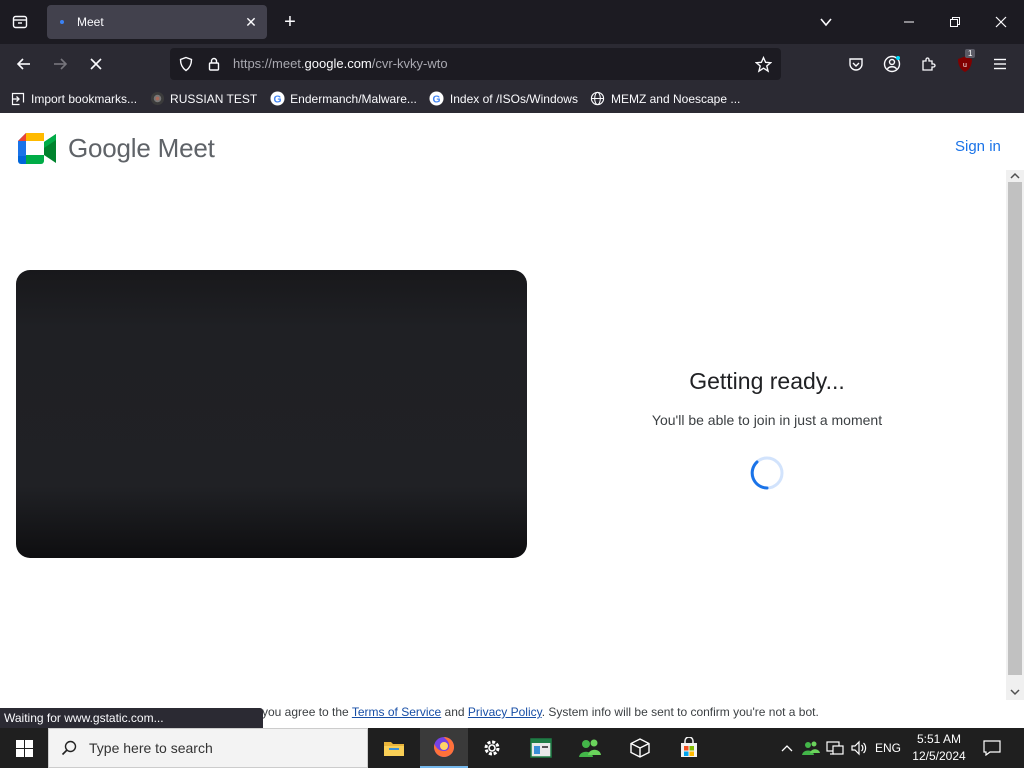  I want to click on app-menu-button, so click(1000, 64).